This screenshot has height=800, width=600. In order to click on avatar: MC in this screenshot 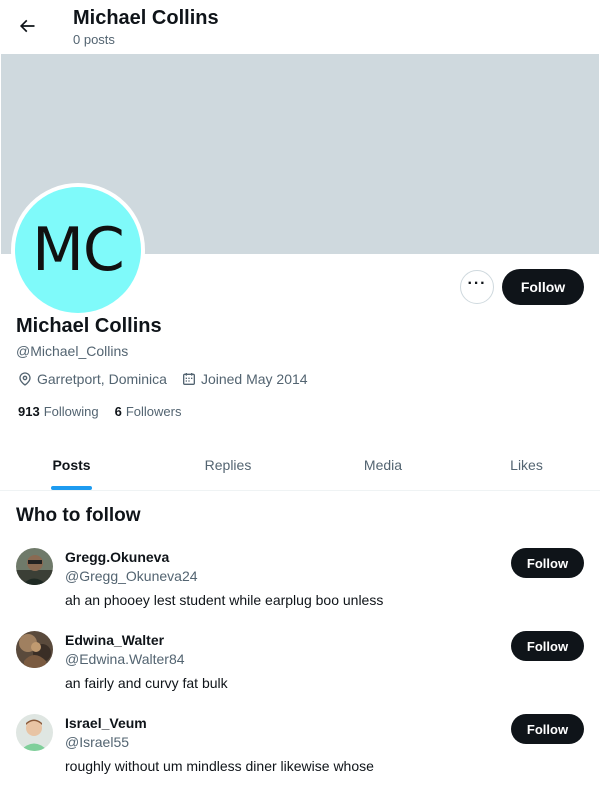, I will do `click(78, 250)`.